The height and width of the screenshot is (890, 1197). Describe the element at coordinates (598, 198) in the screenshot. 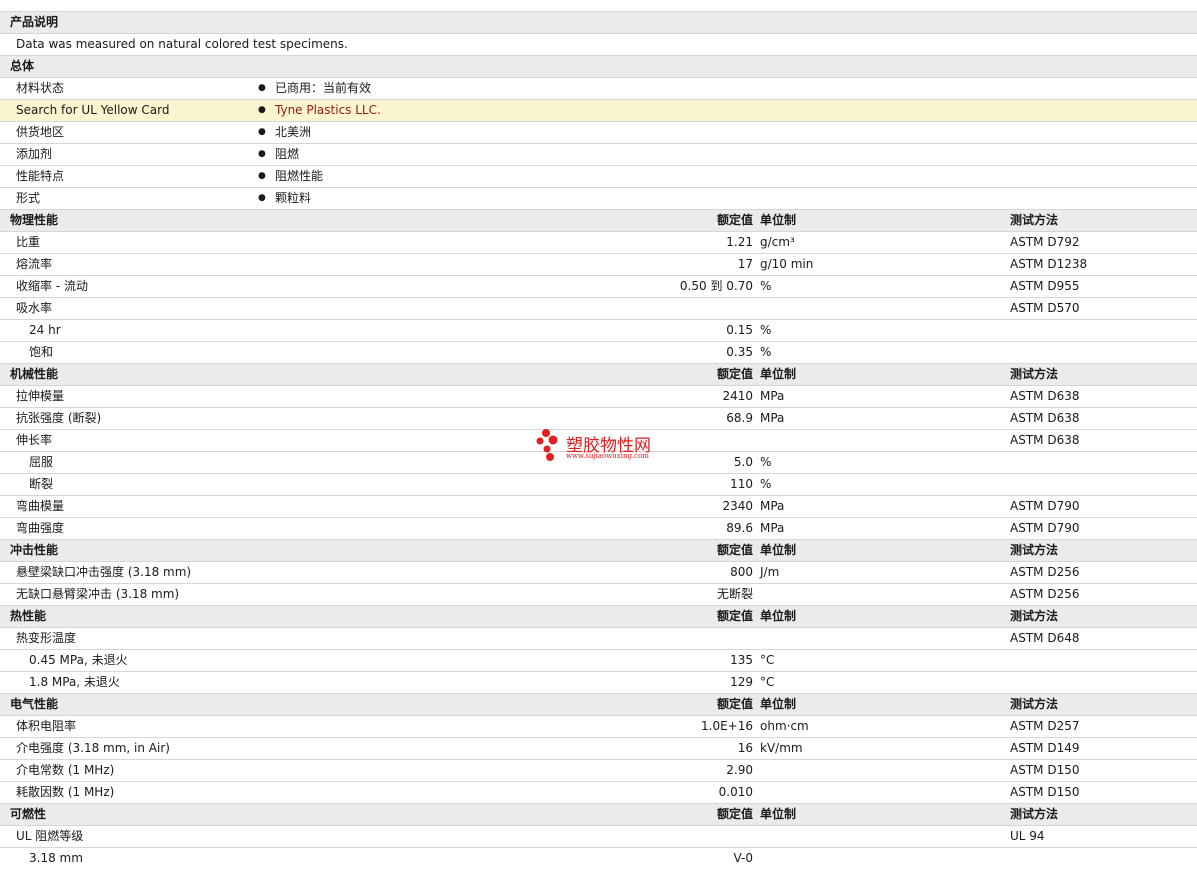

I see `general-row: 形式 ● 颗粒料` at that location.